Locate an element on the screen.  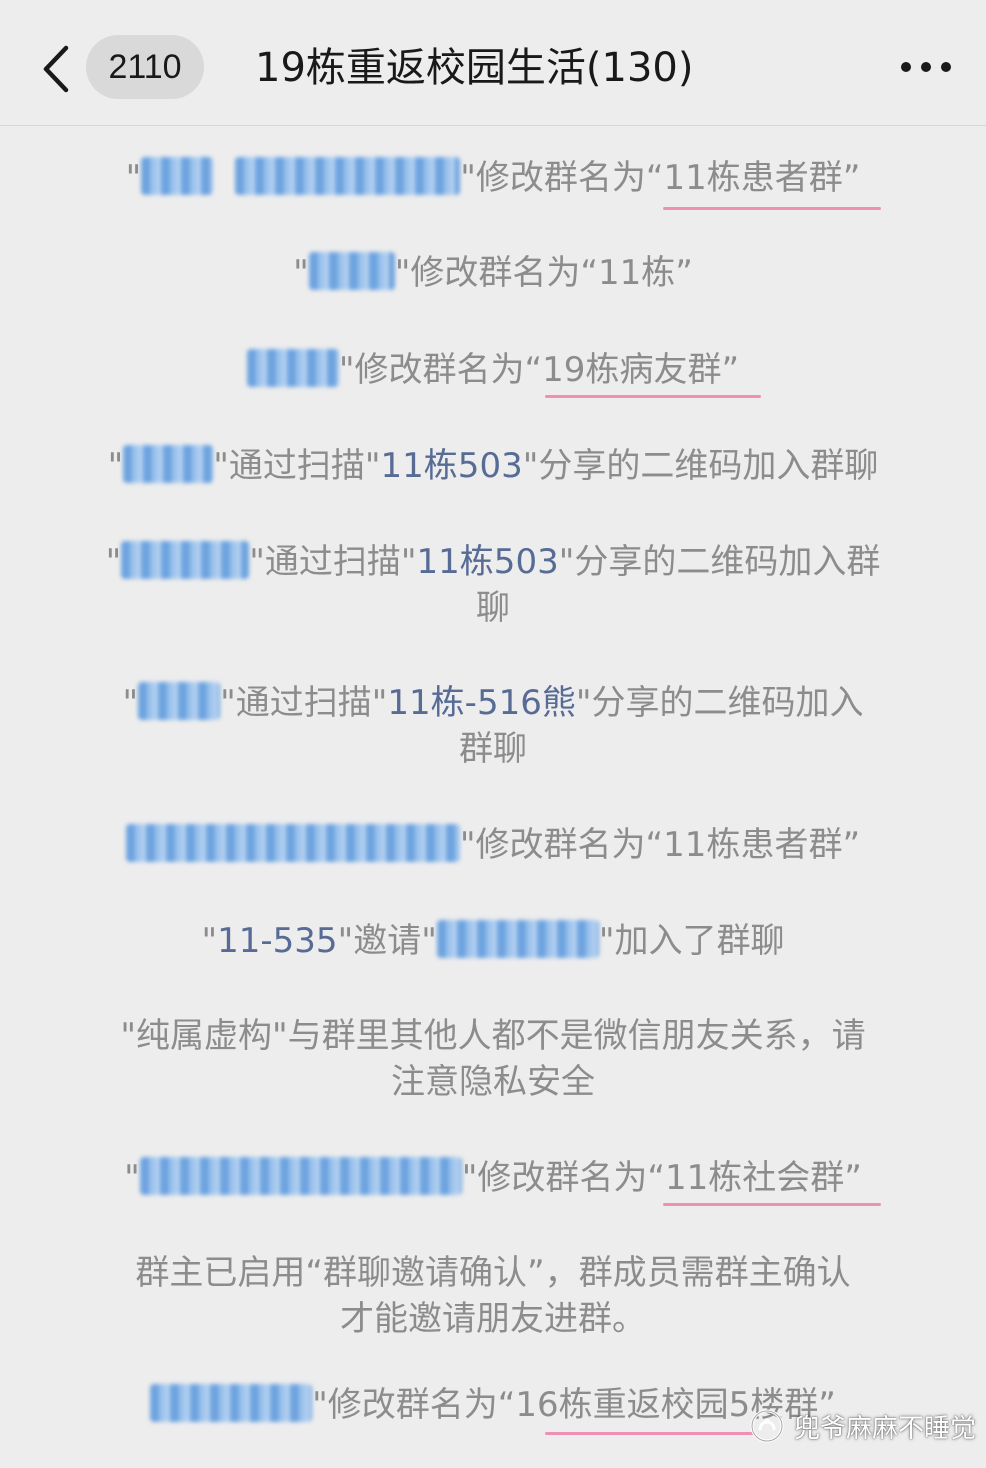
system-message: " "通过扫描"11栋-516熊"分享的二维码加入 群聊 is located at coordinates (493, 725).